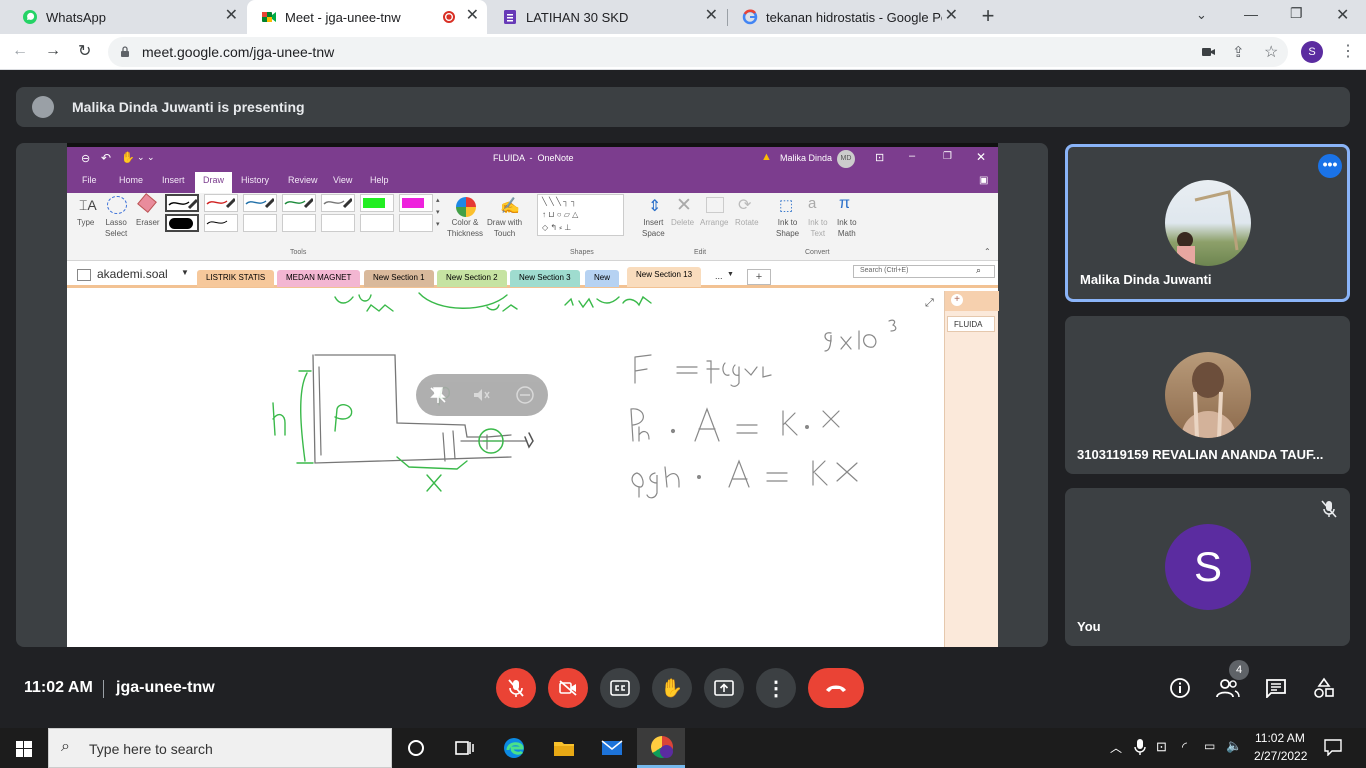 The image size is (1366, 768). I want to click on rotate-icon: ⟳, so click(745, 205).